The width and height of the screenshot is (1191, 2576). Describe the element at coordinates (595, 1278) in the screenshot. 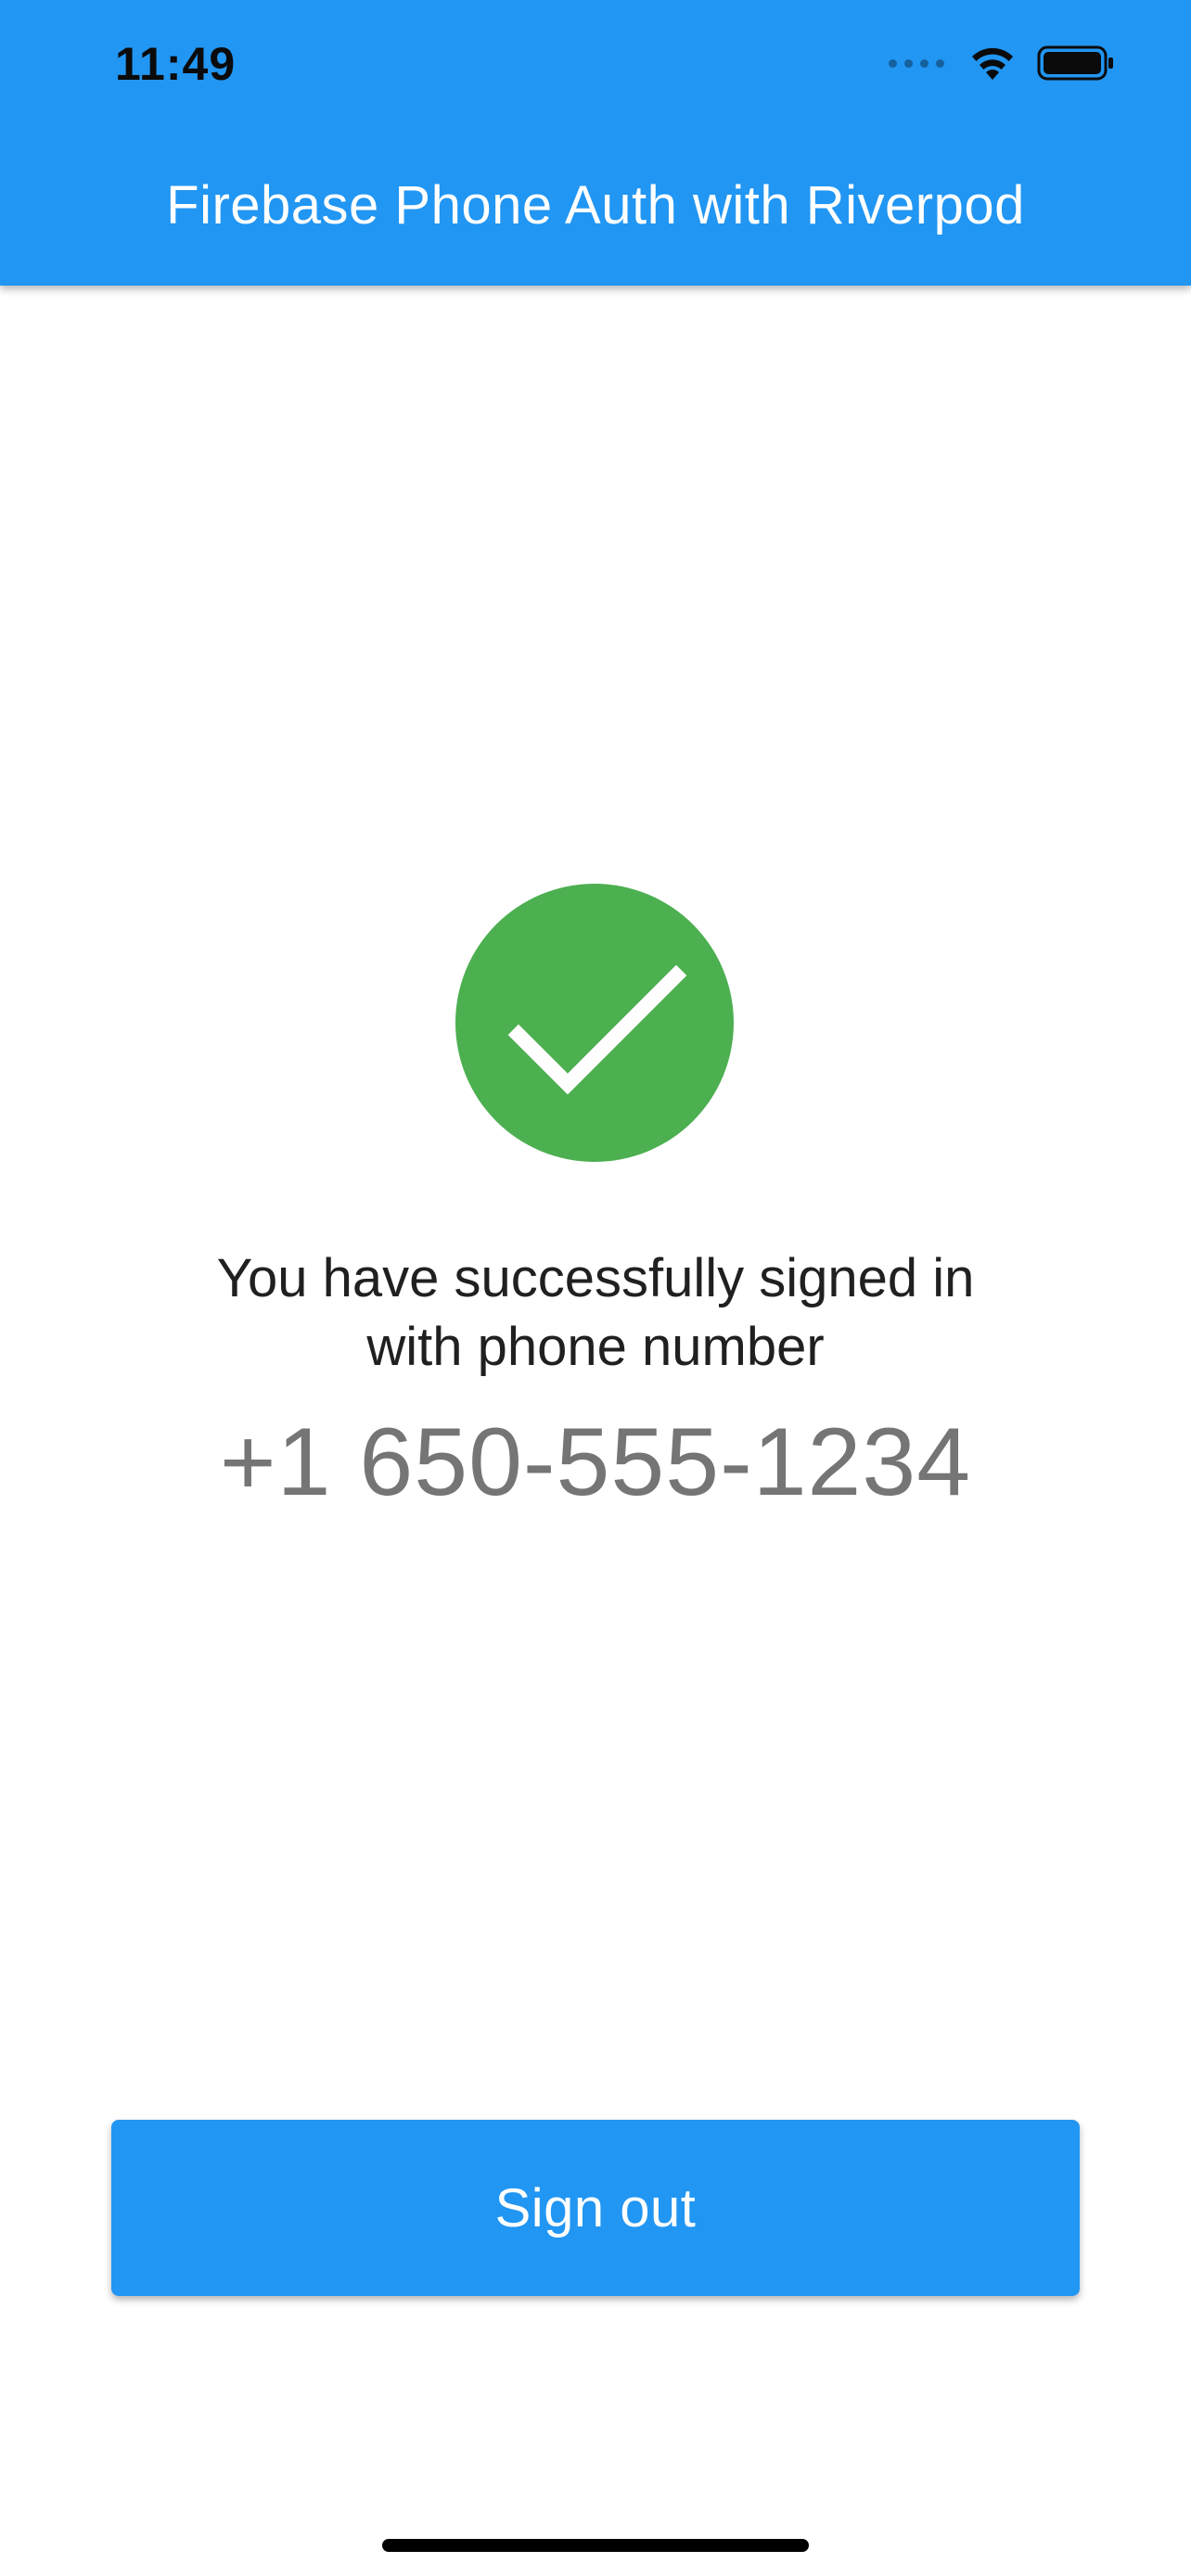

I see `success-message-line1: You have successfully signed in` at that location.